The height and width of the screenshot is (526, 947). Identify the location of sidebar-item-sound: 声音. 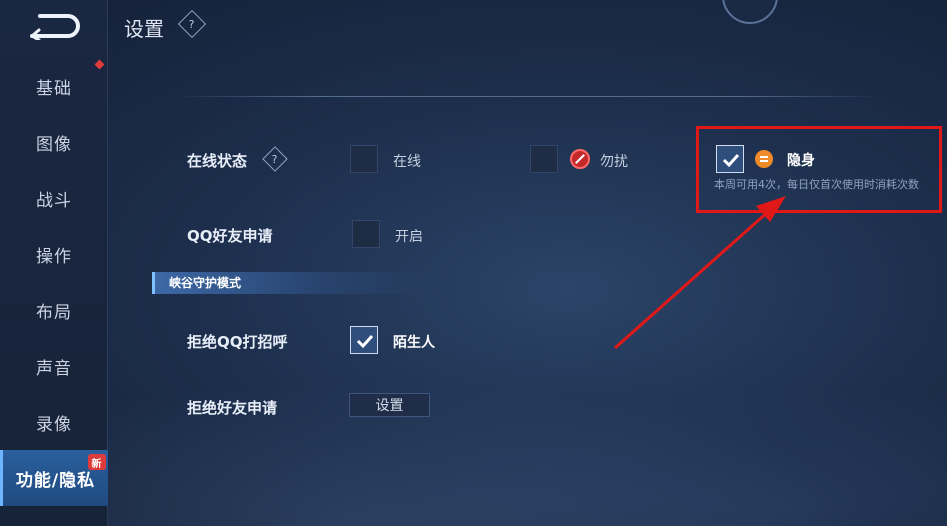
(54, 366).